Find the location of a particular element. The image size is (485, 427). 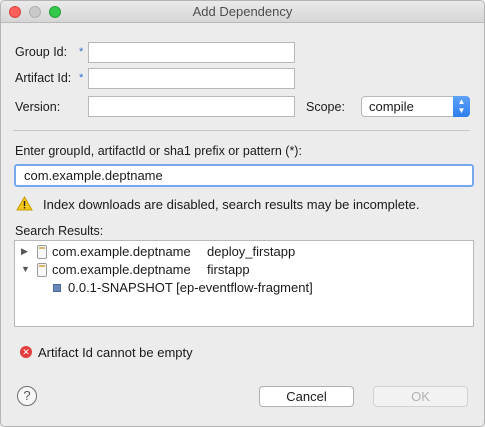

search-pattern-input: com.example.deptname is located at coordinates (244, 175).